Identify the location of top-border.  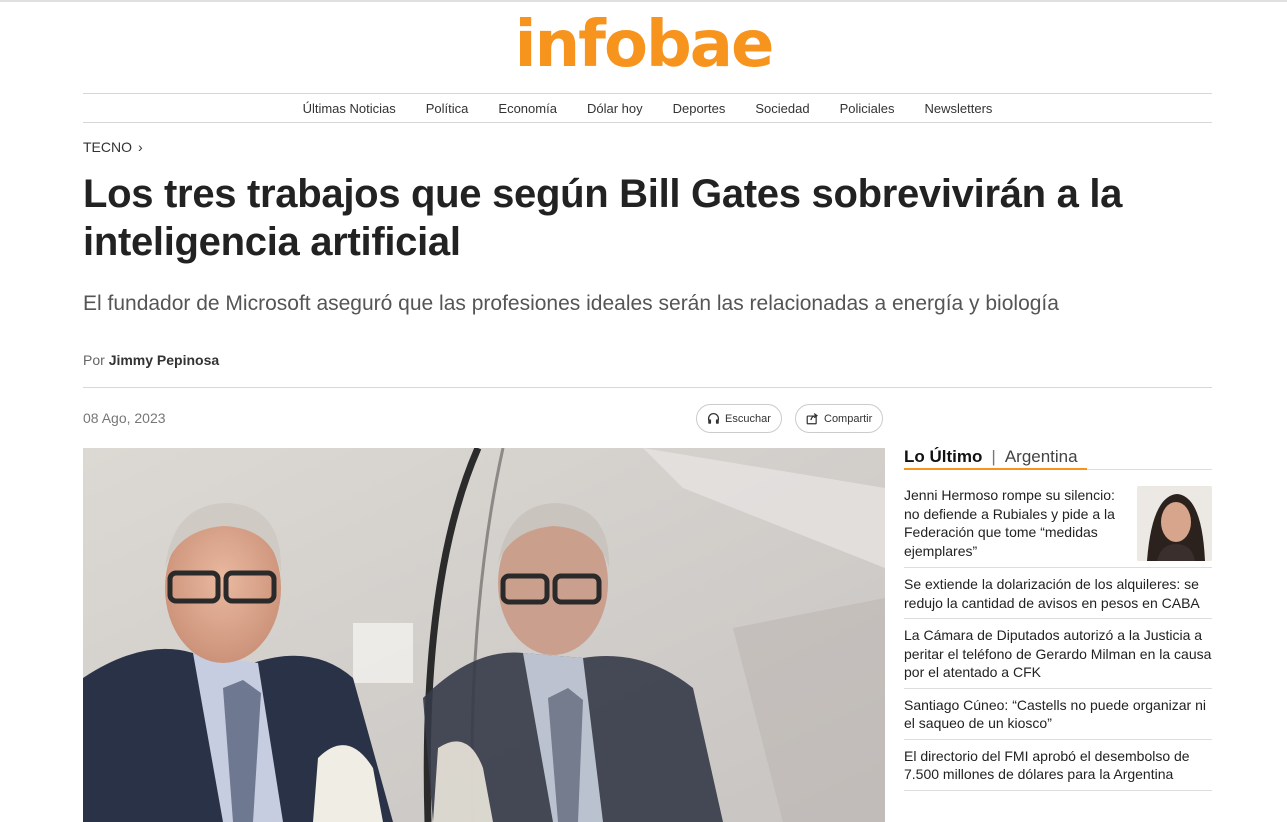
(643, 1).